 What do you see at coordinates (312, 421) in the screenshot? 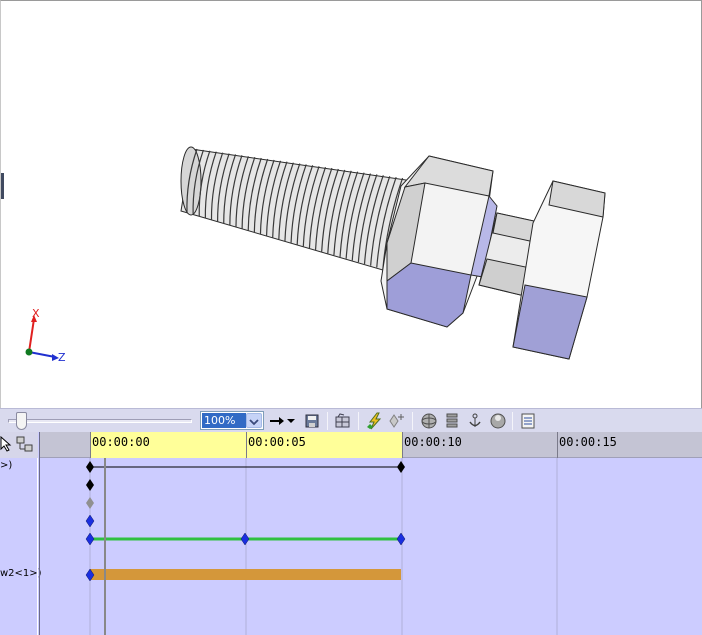
I see `save-icon` at bounding box center [312, 421].